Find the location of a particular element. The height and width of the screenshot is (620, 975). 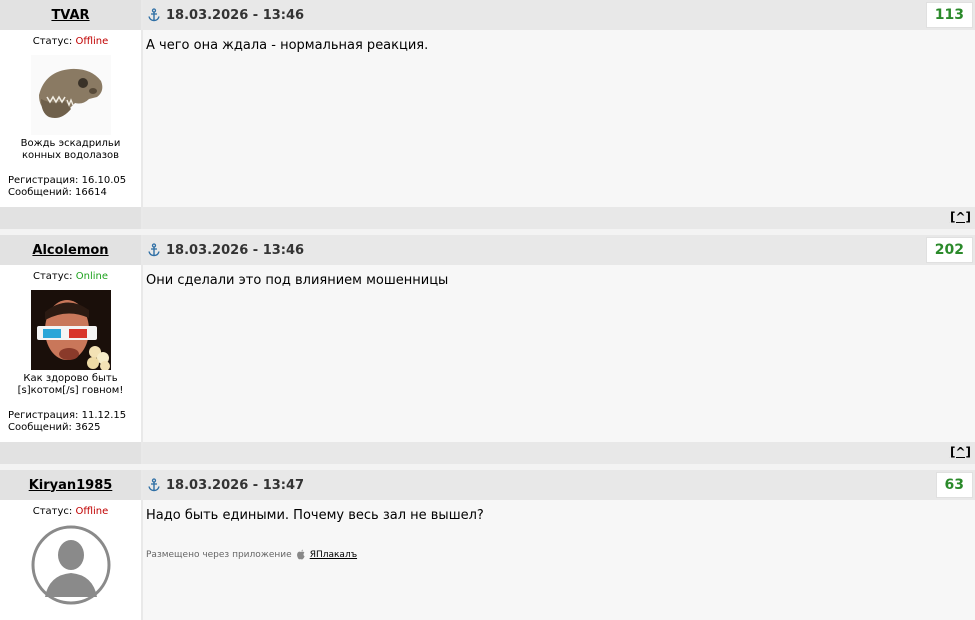

post-text: А чего она ждала - нормальная реакция. is located at coordinates (287, 45).